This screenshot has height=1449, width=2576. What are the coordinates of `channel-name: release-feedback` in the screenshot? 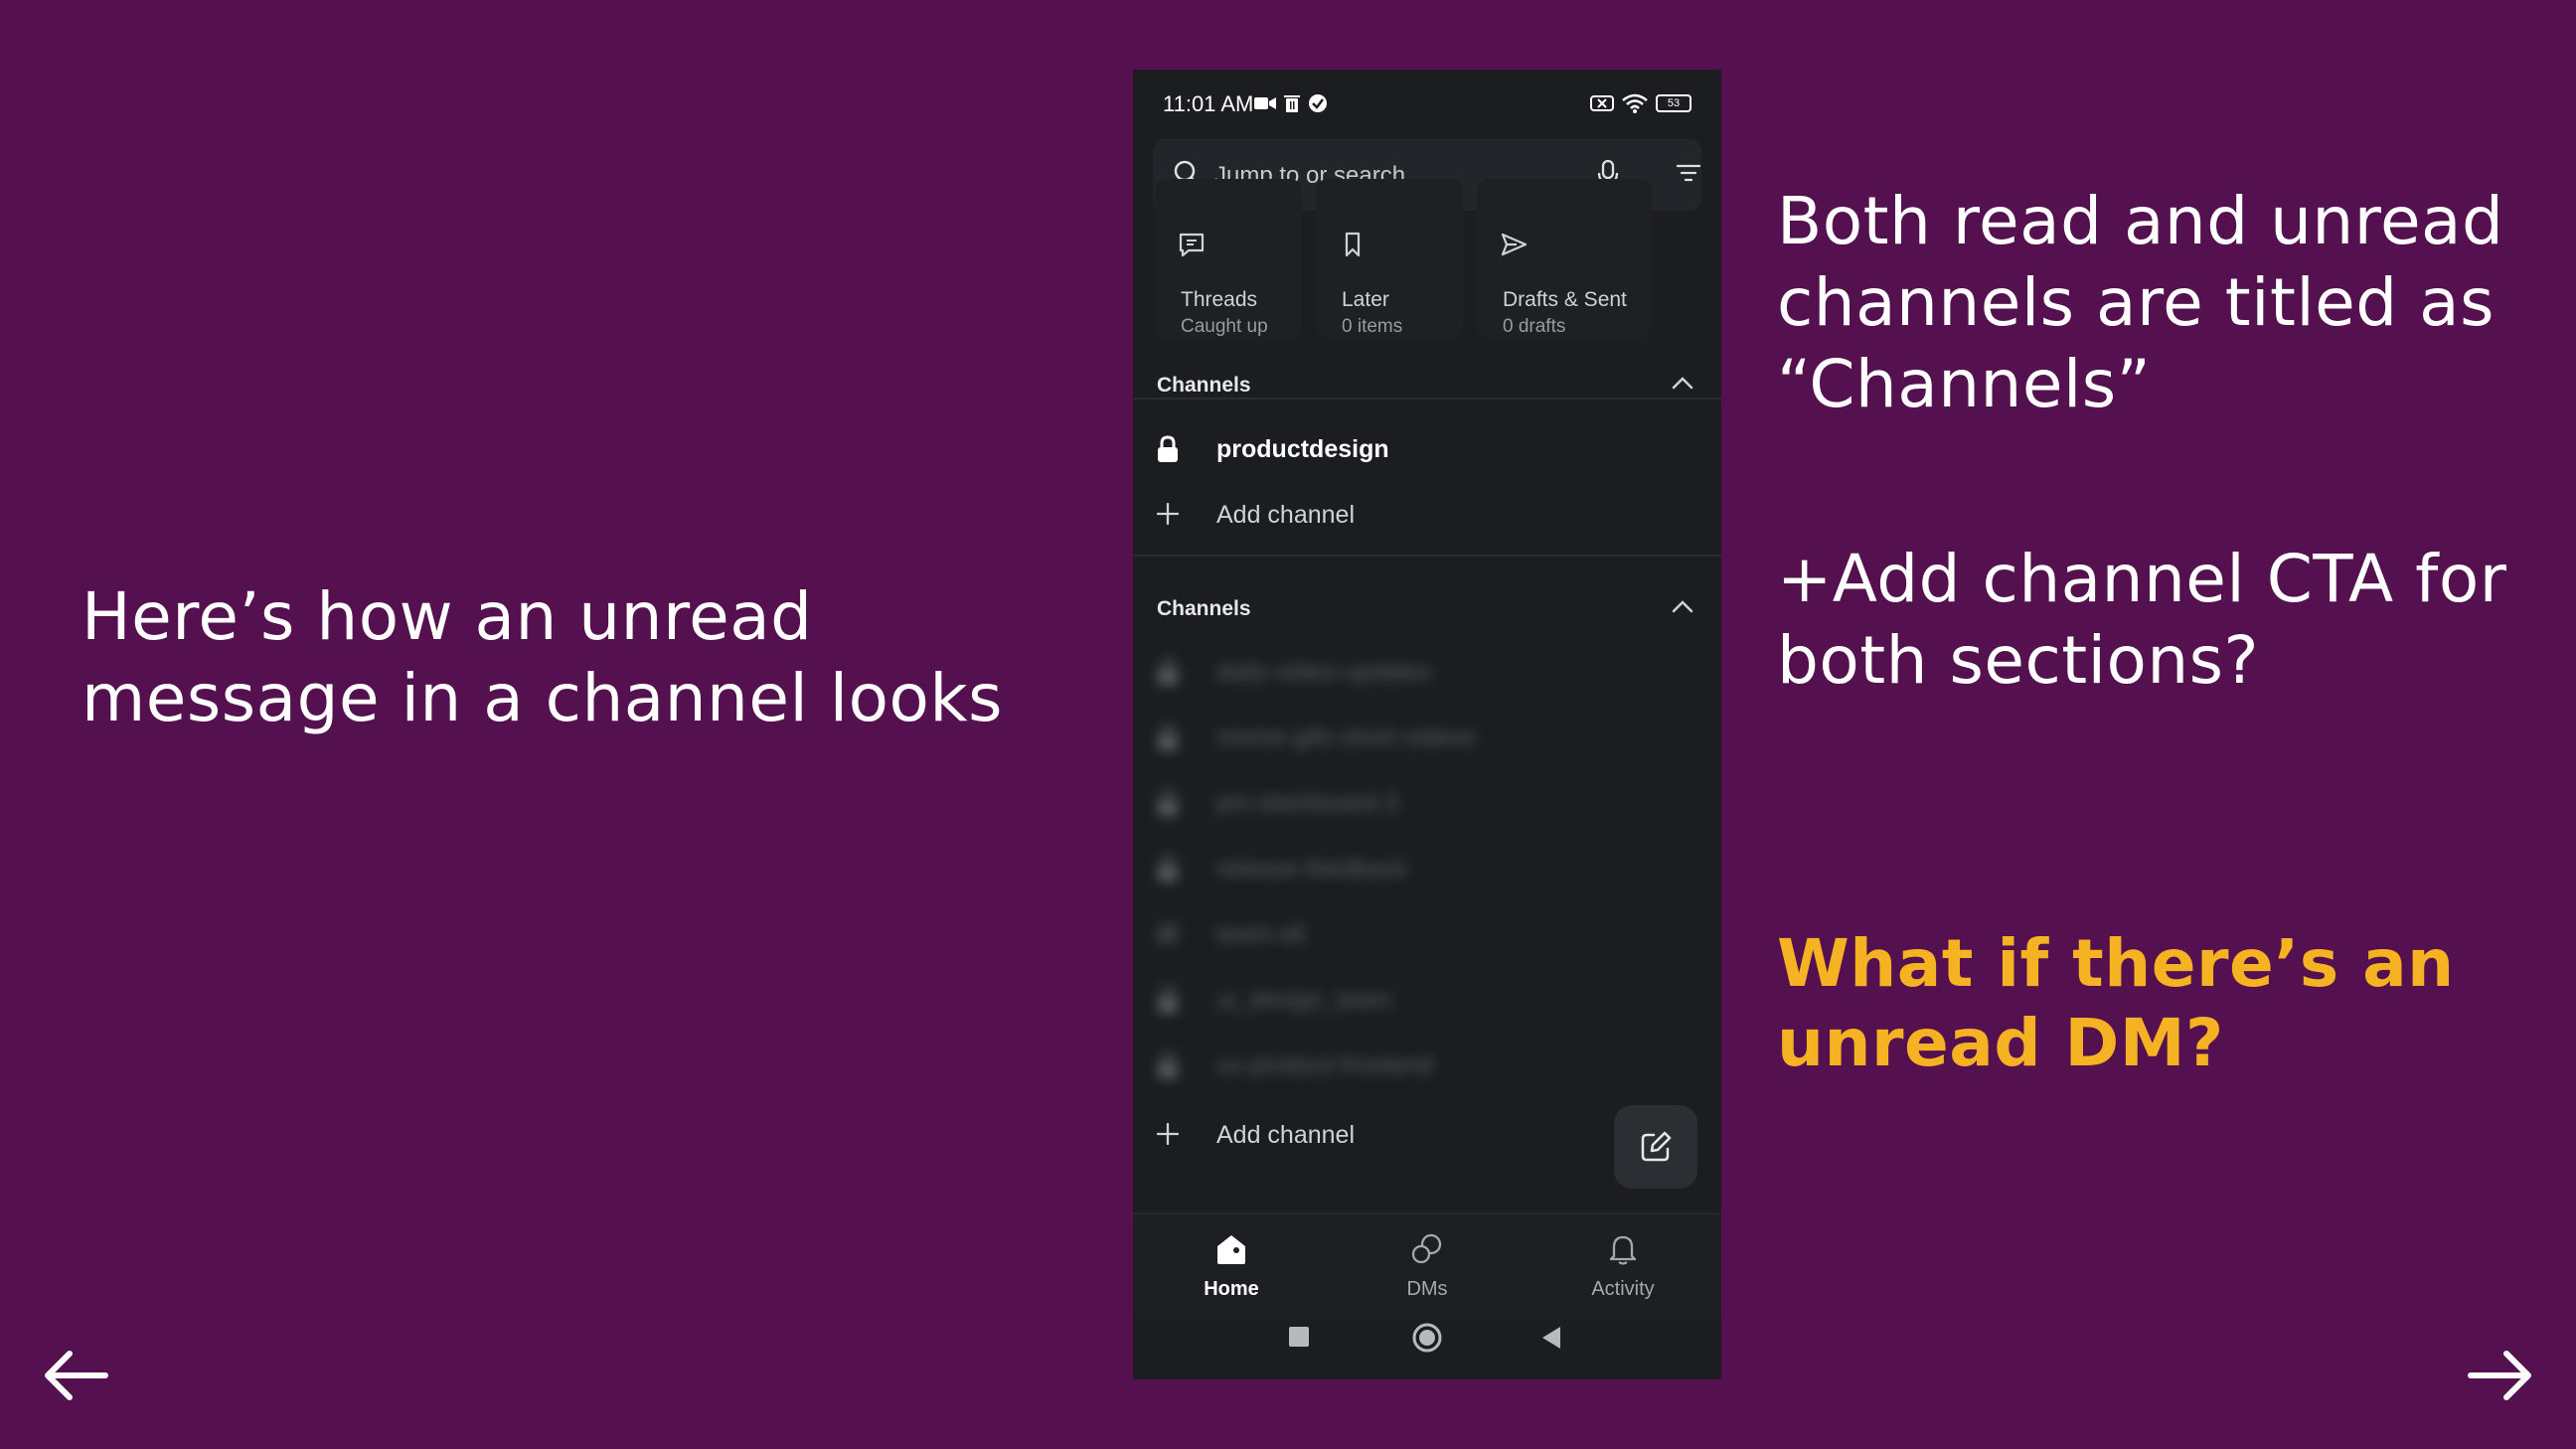 It's located at (1311, 869).